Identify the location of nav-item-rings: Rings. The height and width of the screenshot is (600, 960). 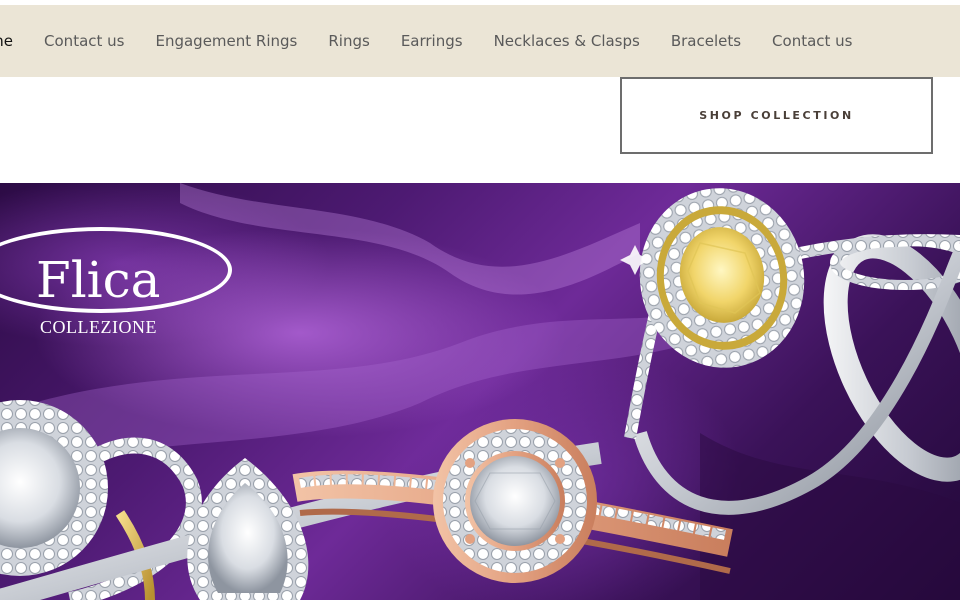
(348, 41).